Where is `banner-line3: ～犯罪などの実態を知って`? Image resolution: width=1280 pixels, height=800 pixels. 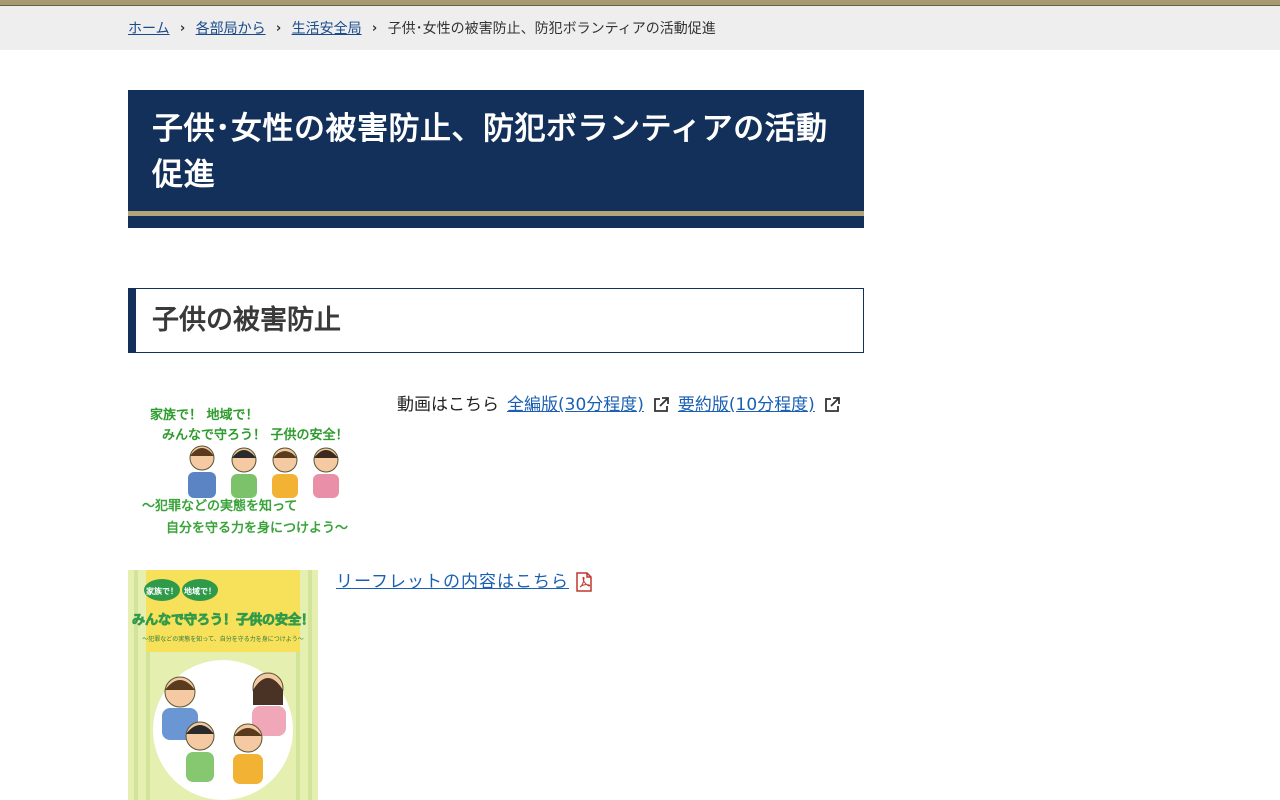 banner-line3: ～犯罪などの実態を知って is located at coordinates (219, 506).